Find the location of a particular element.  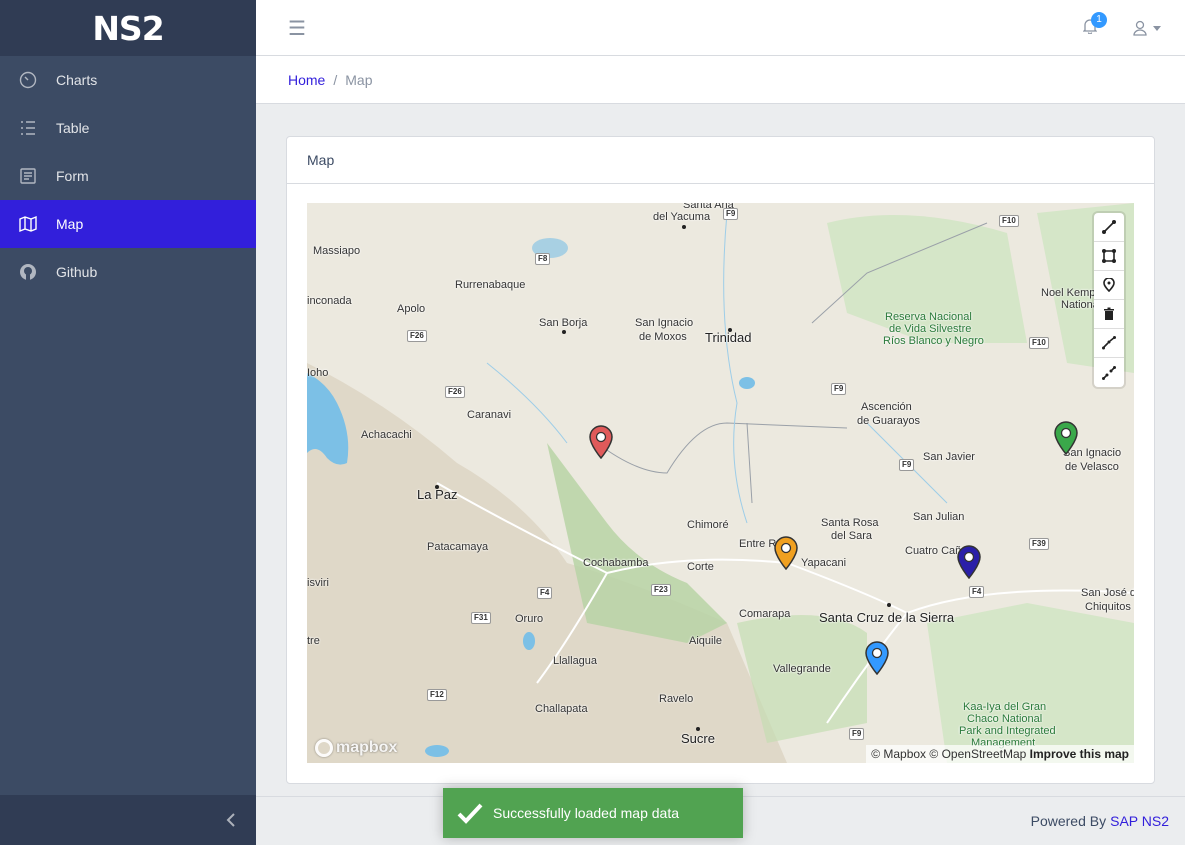

map-place-label: isviri is located at coordinates (318, 583).